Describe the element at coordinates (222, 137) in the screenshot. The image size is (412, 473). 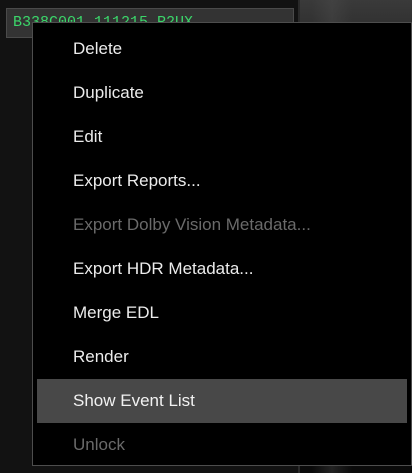
I see `menu-item-edit: Edit` at that location.